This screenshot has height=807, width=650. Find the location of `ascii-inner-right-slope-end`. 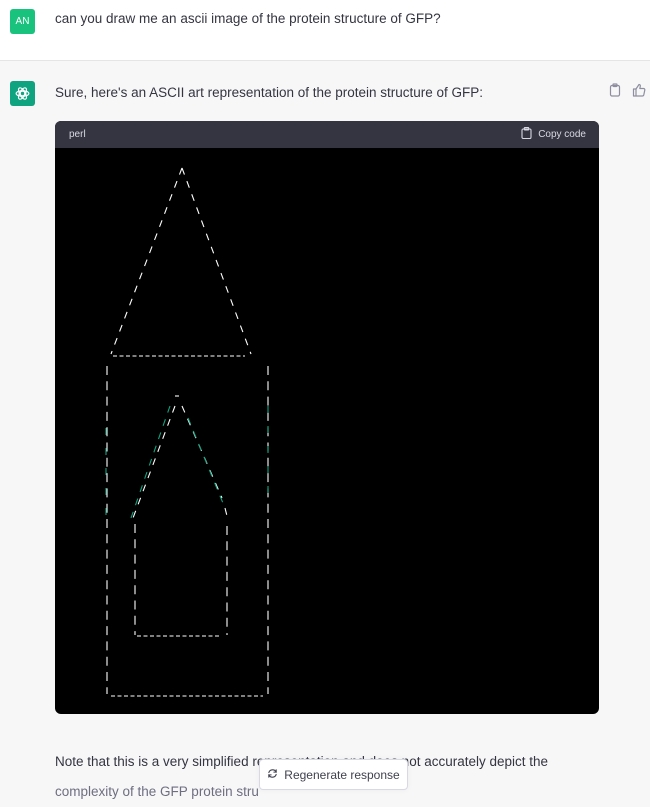

ascii-inner-right-slope-end is located at coordinates (226, 514).